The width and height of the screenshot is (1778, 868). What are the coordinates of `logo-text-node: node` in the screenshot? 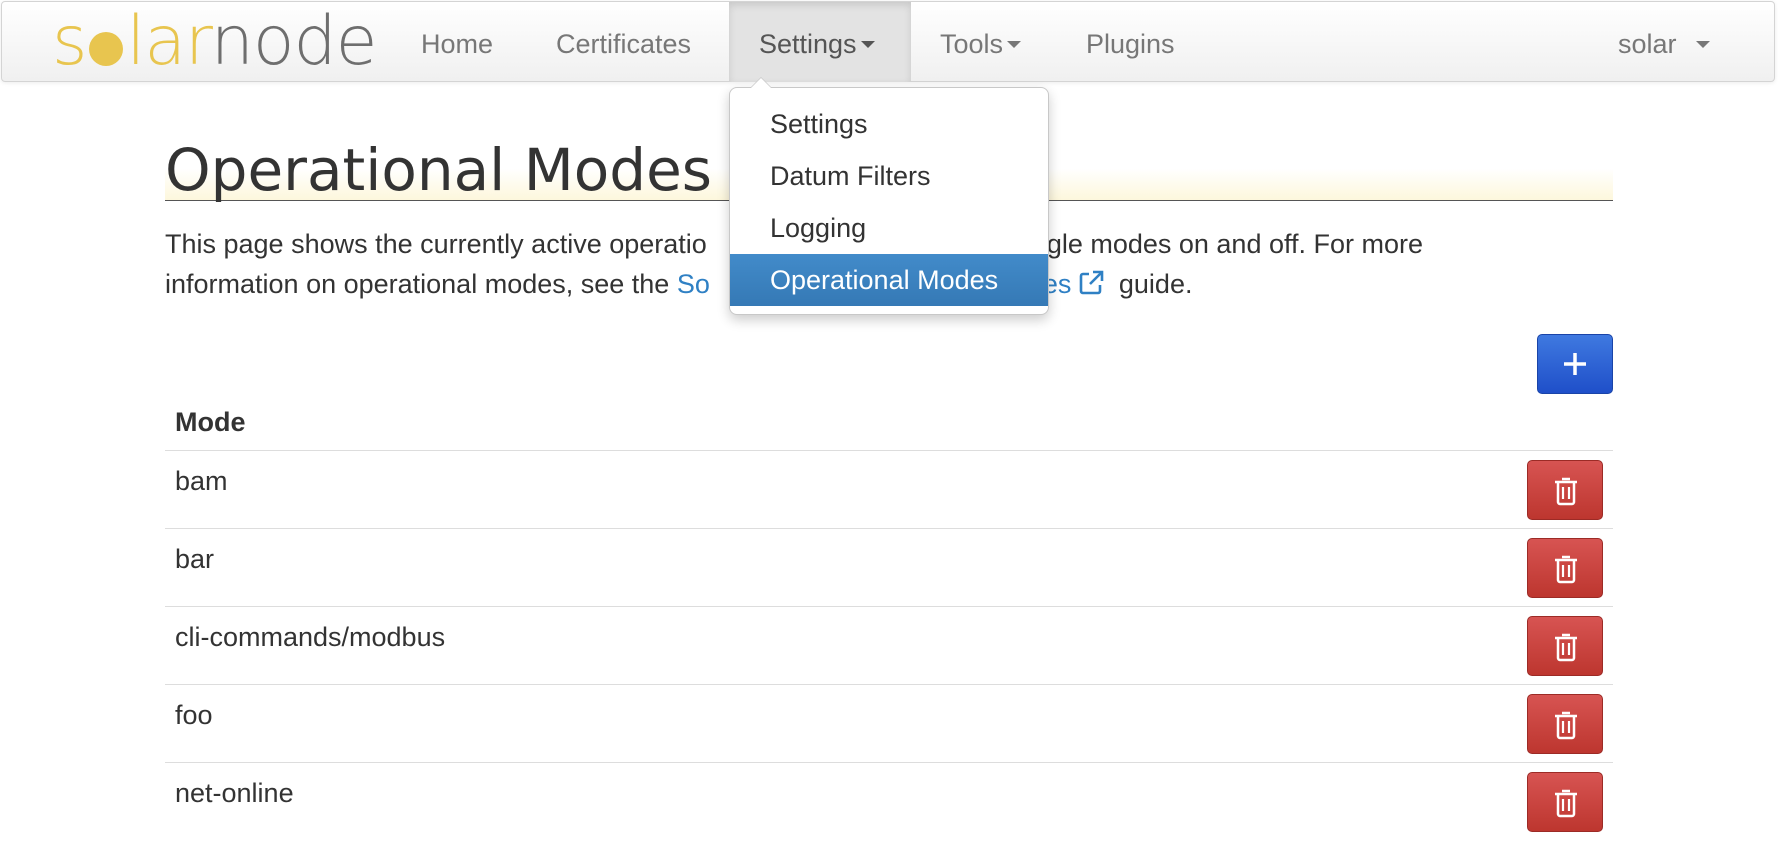 It's located at (294, 41).